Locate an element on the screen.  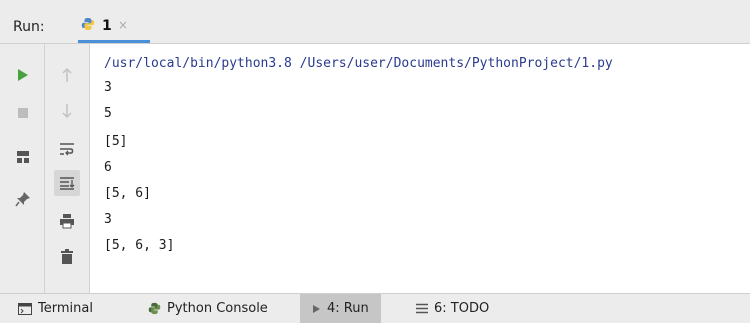
soft-wrap-icon is located at coordinates (67, 149).